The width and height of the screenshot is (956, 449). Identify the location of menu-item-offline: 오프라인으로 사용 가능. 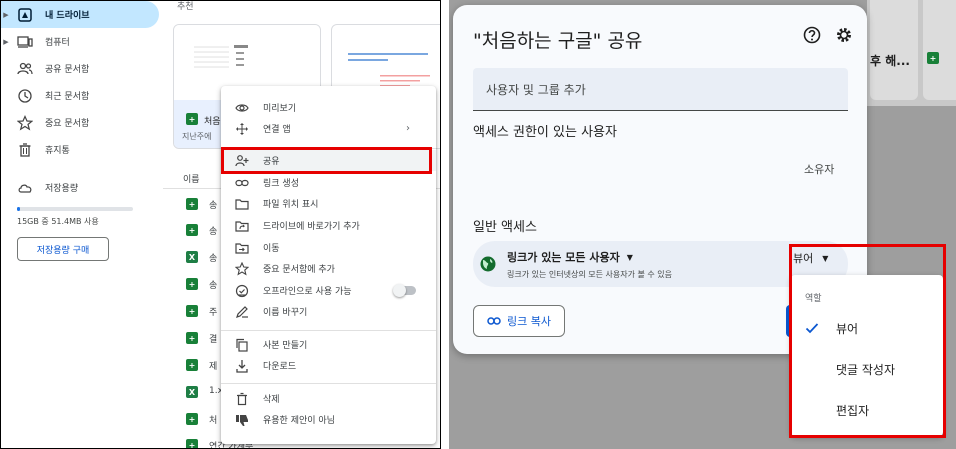
(328, 290).